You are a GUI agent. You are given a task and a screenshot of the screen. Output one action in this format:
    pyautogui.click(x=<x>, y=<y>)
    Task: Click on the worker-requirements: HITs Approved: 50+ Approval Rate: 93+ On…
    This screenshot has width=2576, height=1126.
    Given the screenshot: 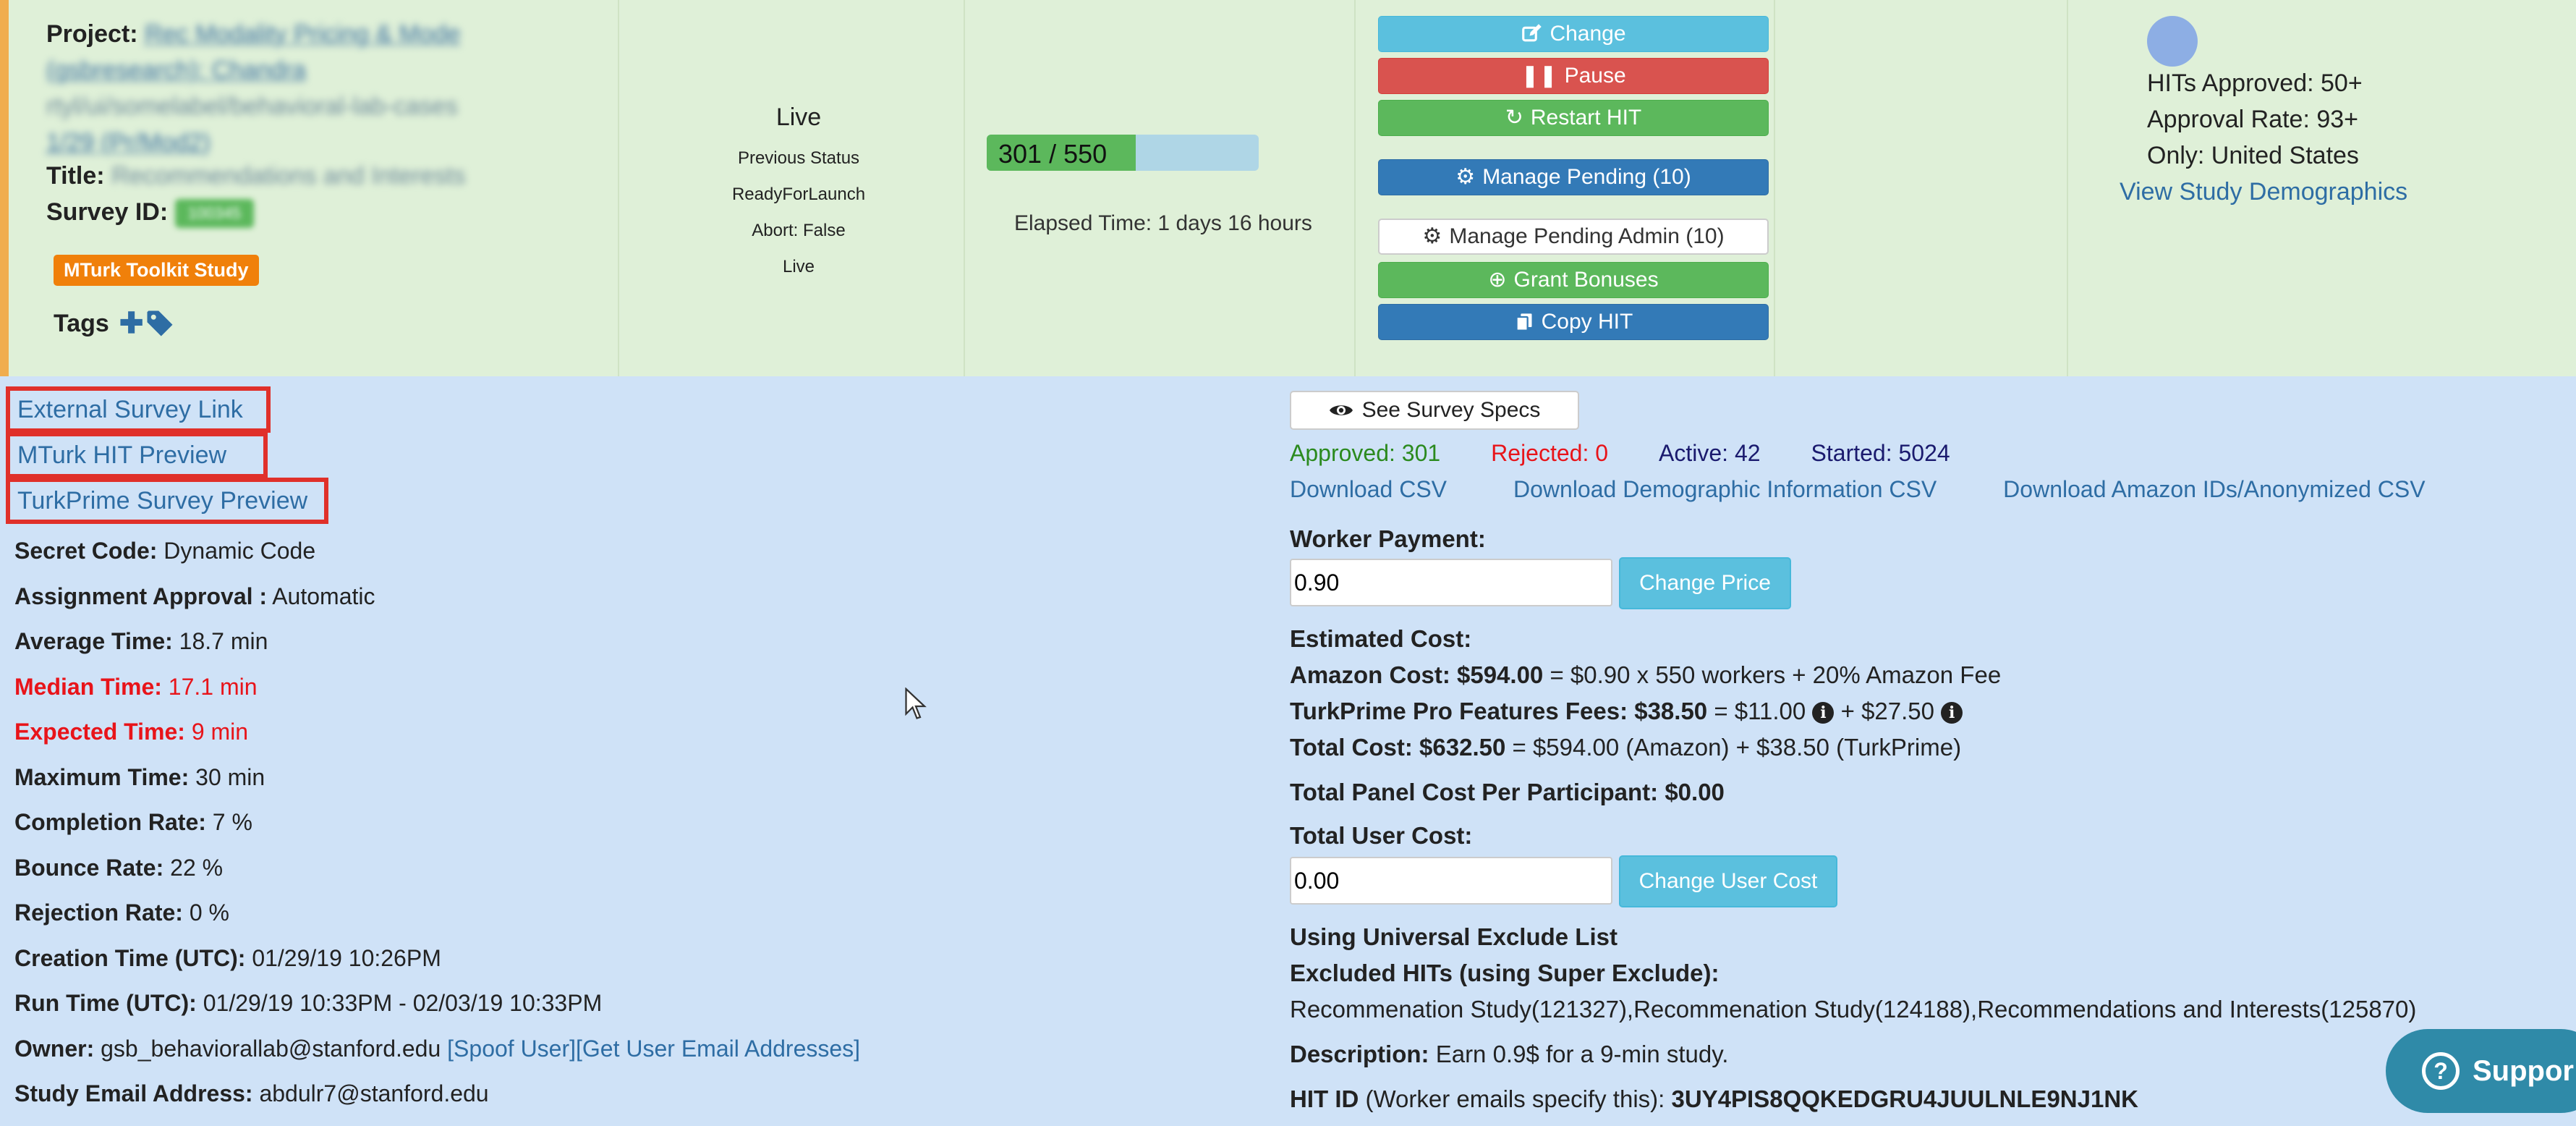 What is the action you would take?
    pyautogui.click(x=2263, y=113)
    